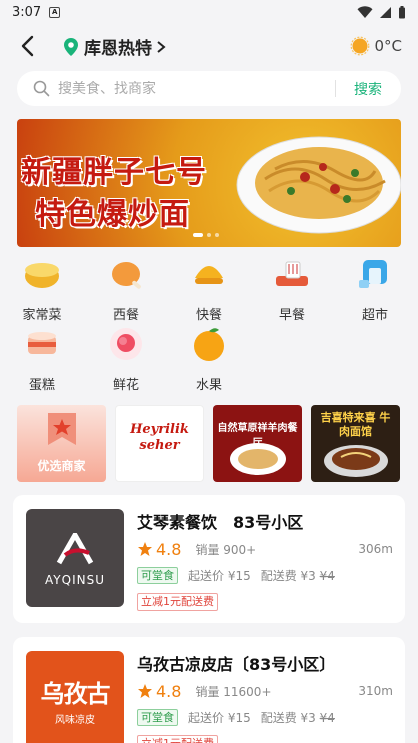  Describe the element at coordinates (236, 664) in the screenshot. I see `store-name: 乌孜古凉皮店〔83号小区〕` at that location.